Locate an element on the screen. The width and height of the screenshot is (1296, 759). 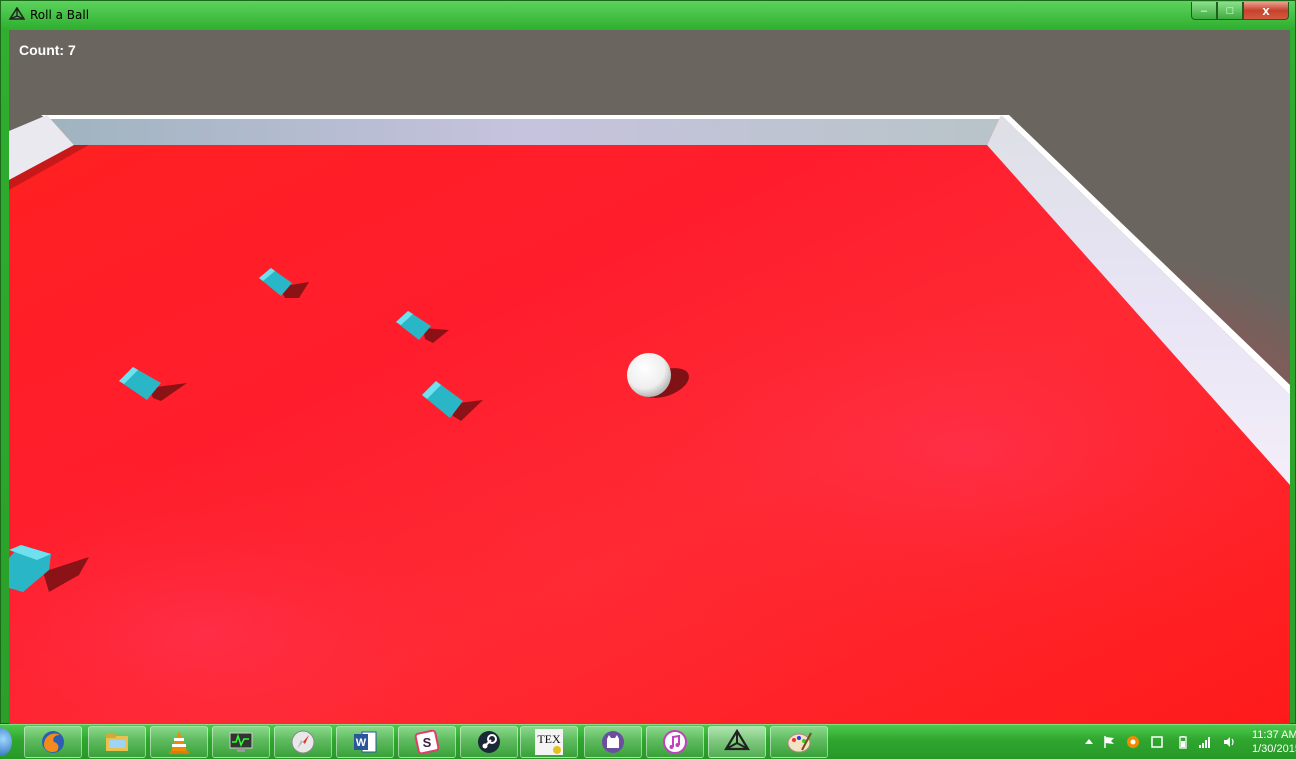
minimize-button: – is located at coordinates (1204, 11).